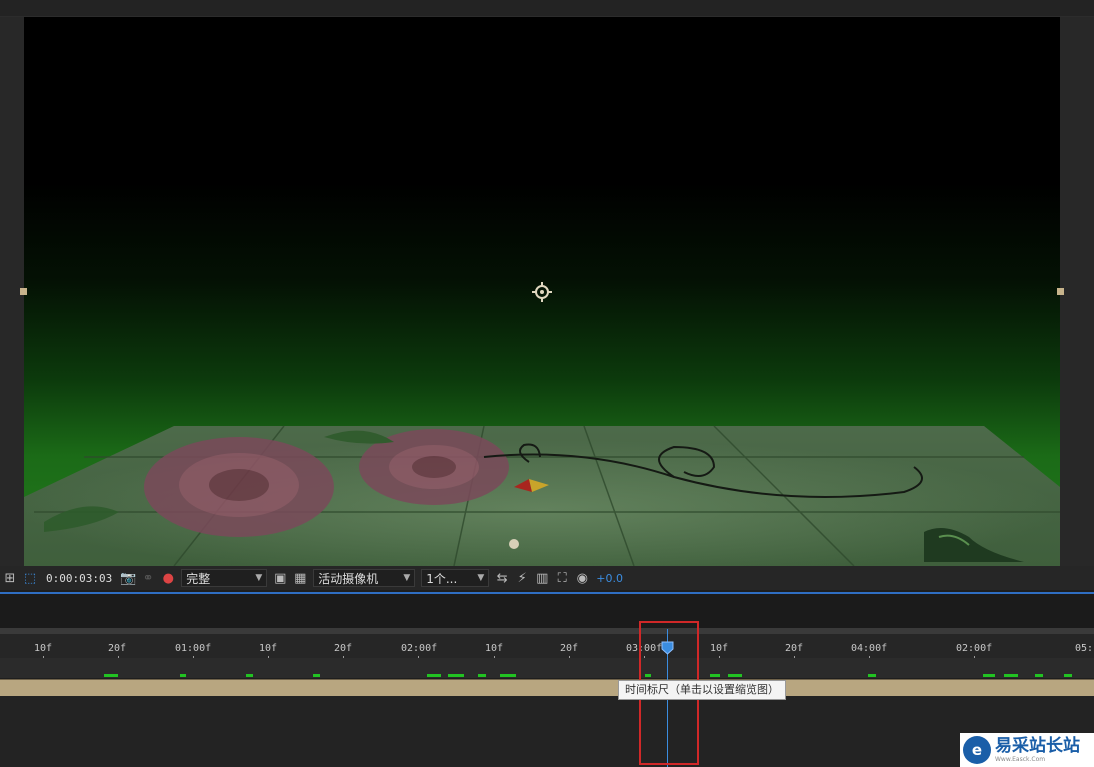 The height and width of the screenshot is (767, 1094). What do you see at coordinates (348, 578) in the screenshot?
I see `camera-value: 活动摄像机` at bounding box center [348, 578].